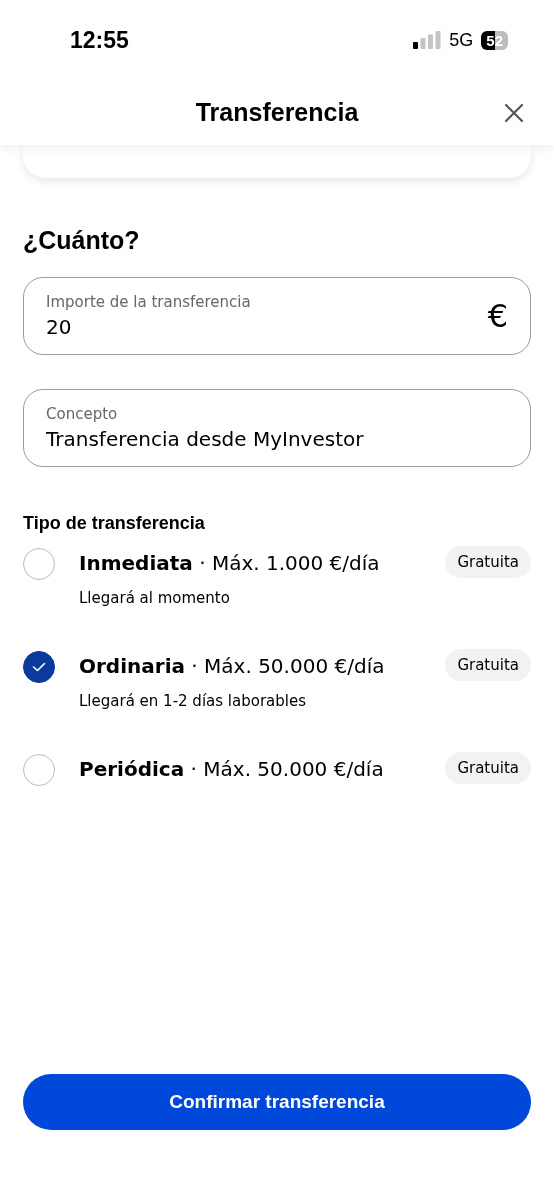 This screenshot has height=1200, width=554. I want to click on option-label: Periódica · Máx. 50.000 €/día, so click(232, 768).